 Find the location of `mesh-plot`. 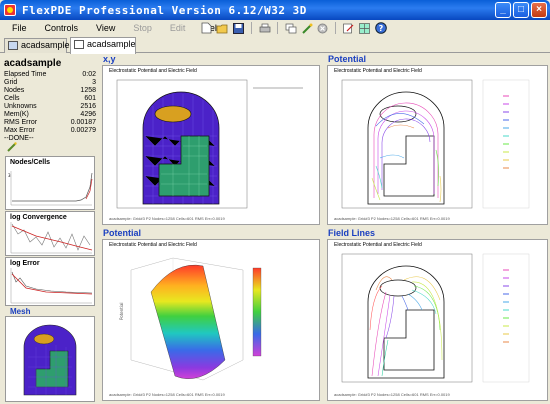

mesh-plot is located at coordinates (209, 144).